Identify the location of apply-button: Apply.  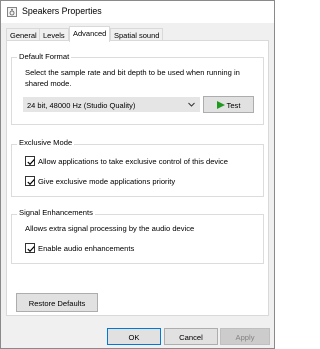
(245, 336).